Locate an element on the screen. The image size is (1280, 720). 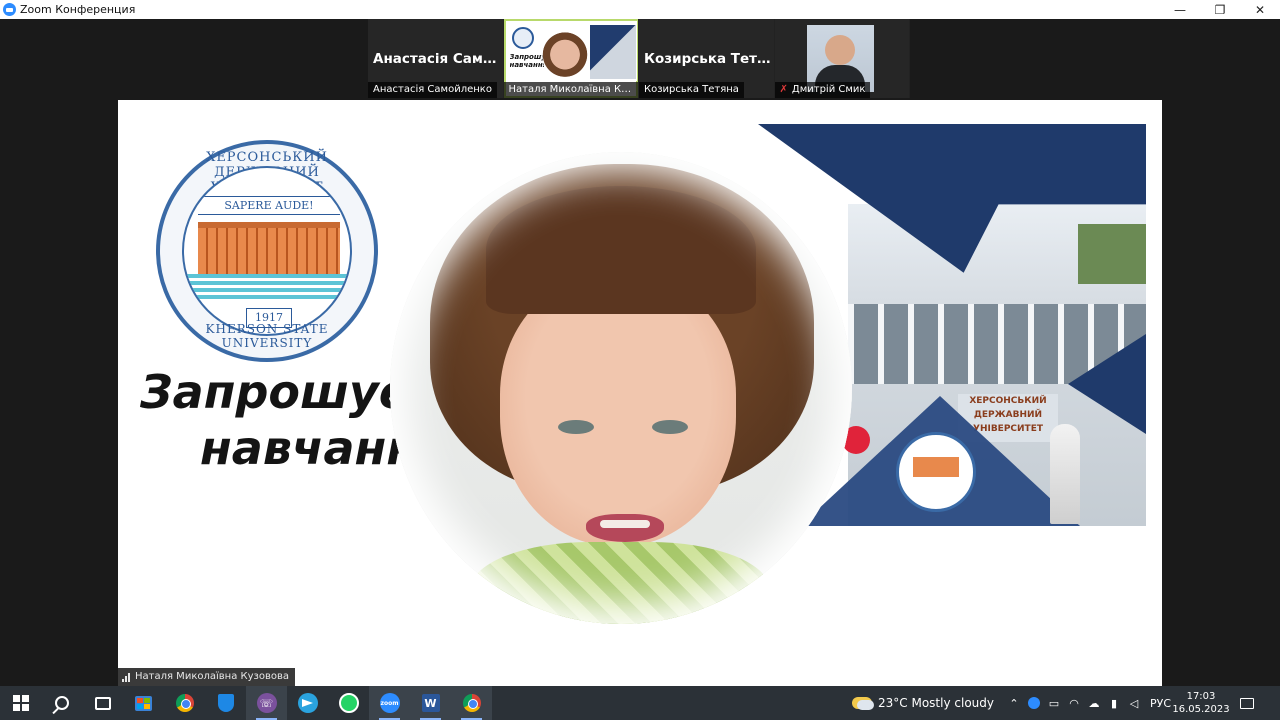
store-button is located at coordinates (143, 703).